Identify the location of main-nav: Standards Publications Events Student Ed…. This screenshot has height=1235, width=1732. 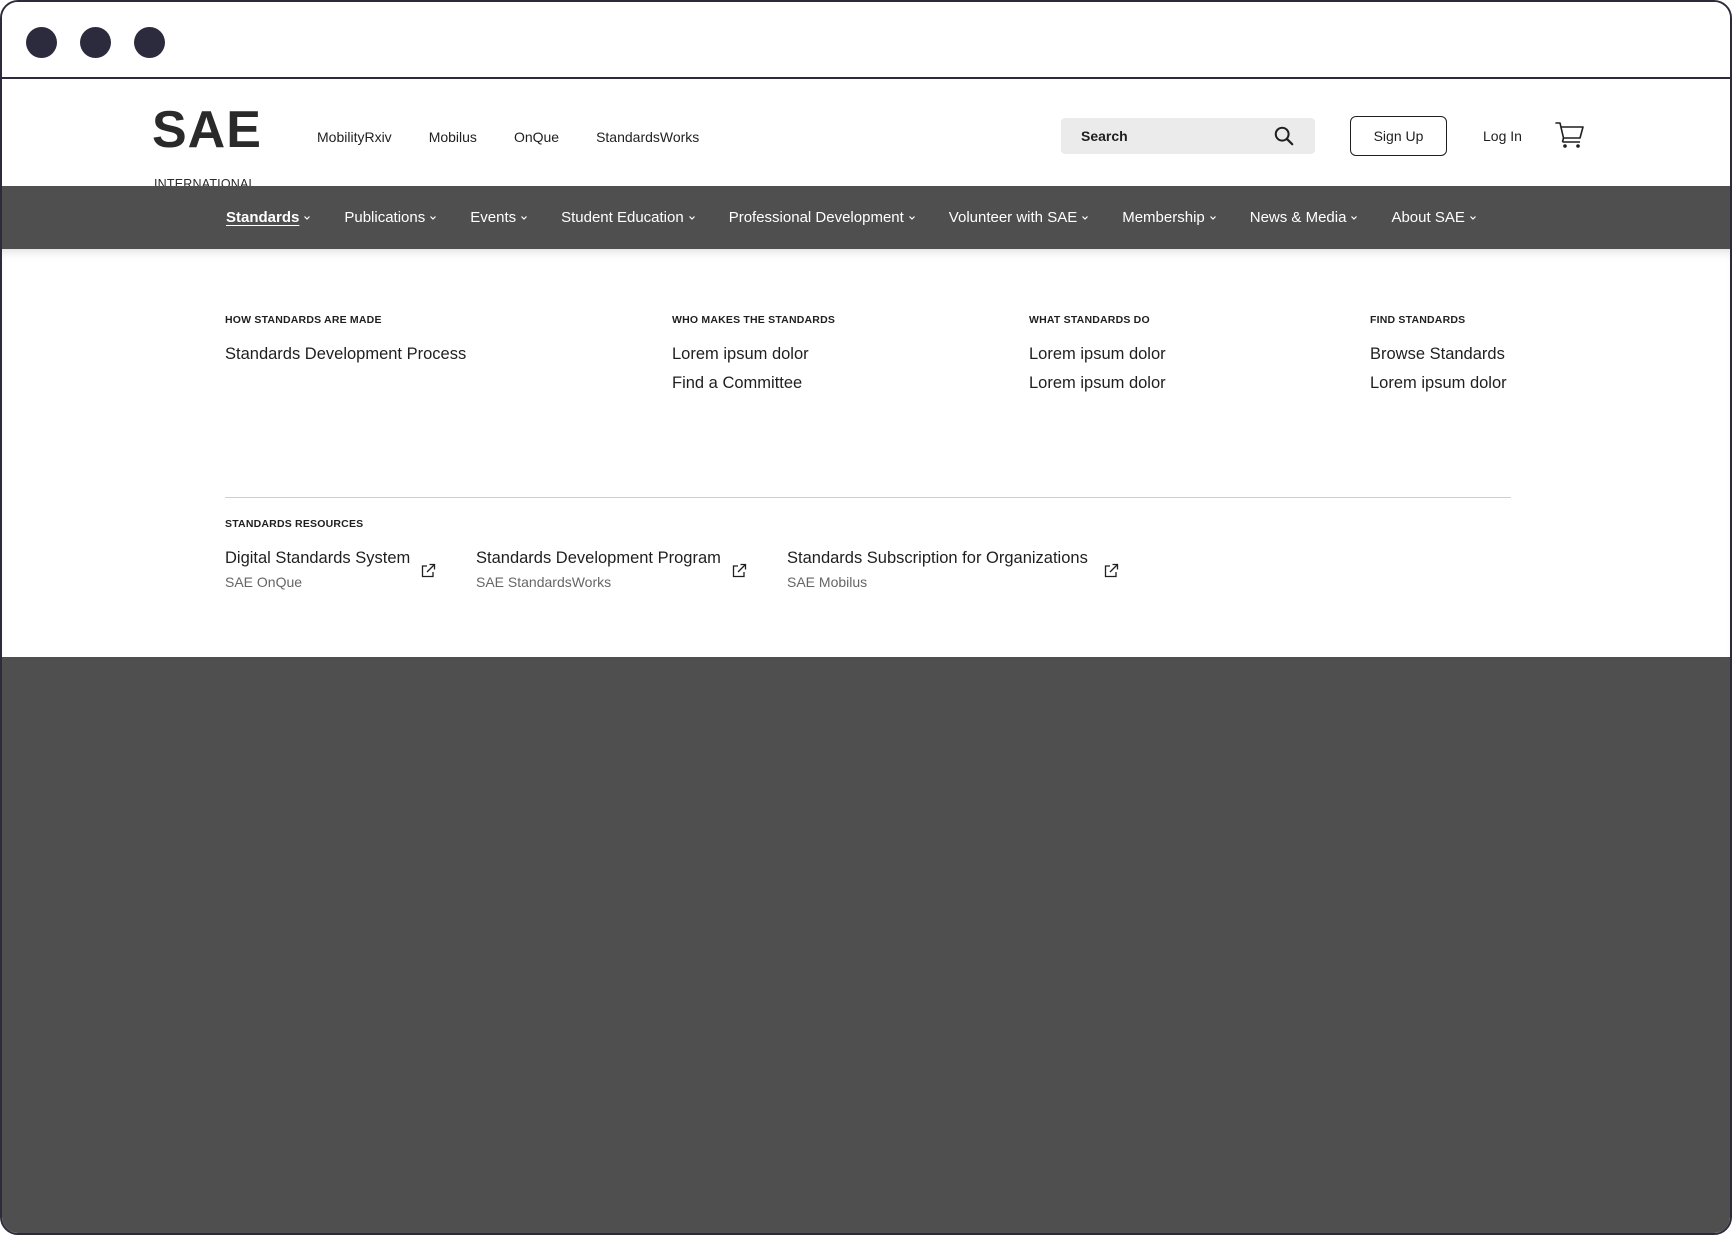
(866, 217).